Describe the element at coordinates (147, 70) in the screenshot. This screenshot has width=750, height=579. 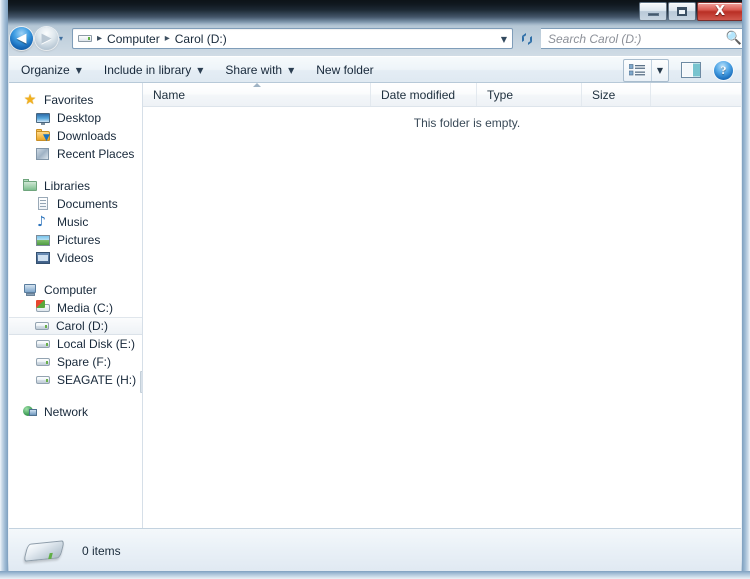
I see `include-in-library-label: Include in library` at that location.